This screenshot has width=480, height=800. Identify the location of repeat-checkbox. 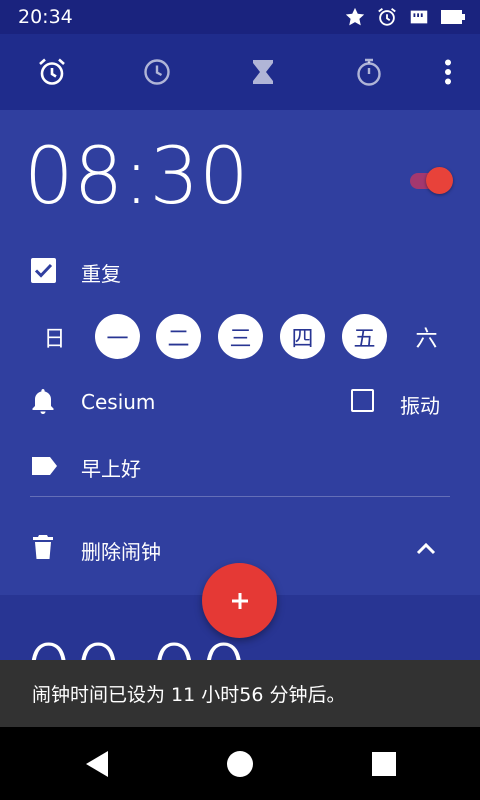
(43, 270).